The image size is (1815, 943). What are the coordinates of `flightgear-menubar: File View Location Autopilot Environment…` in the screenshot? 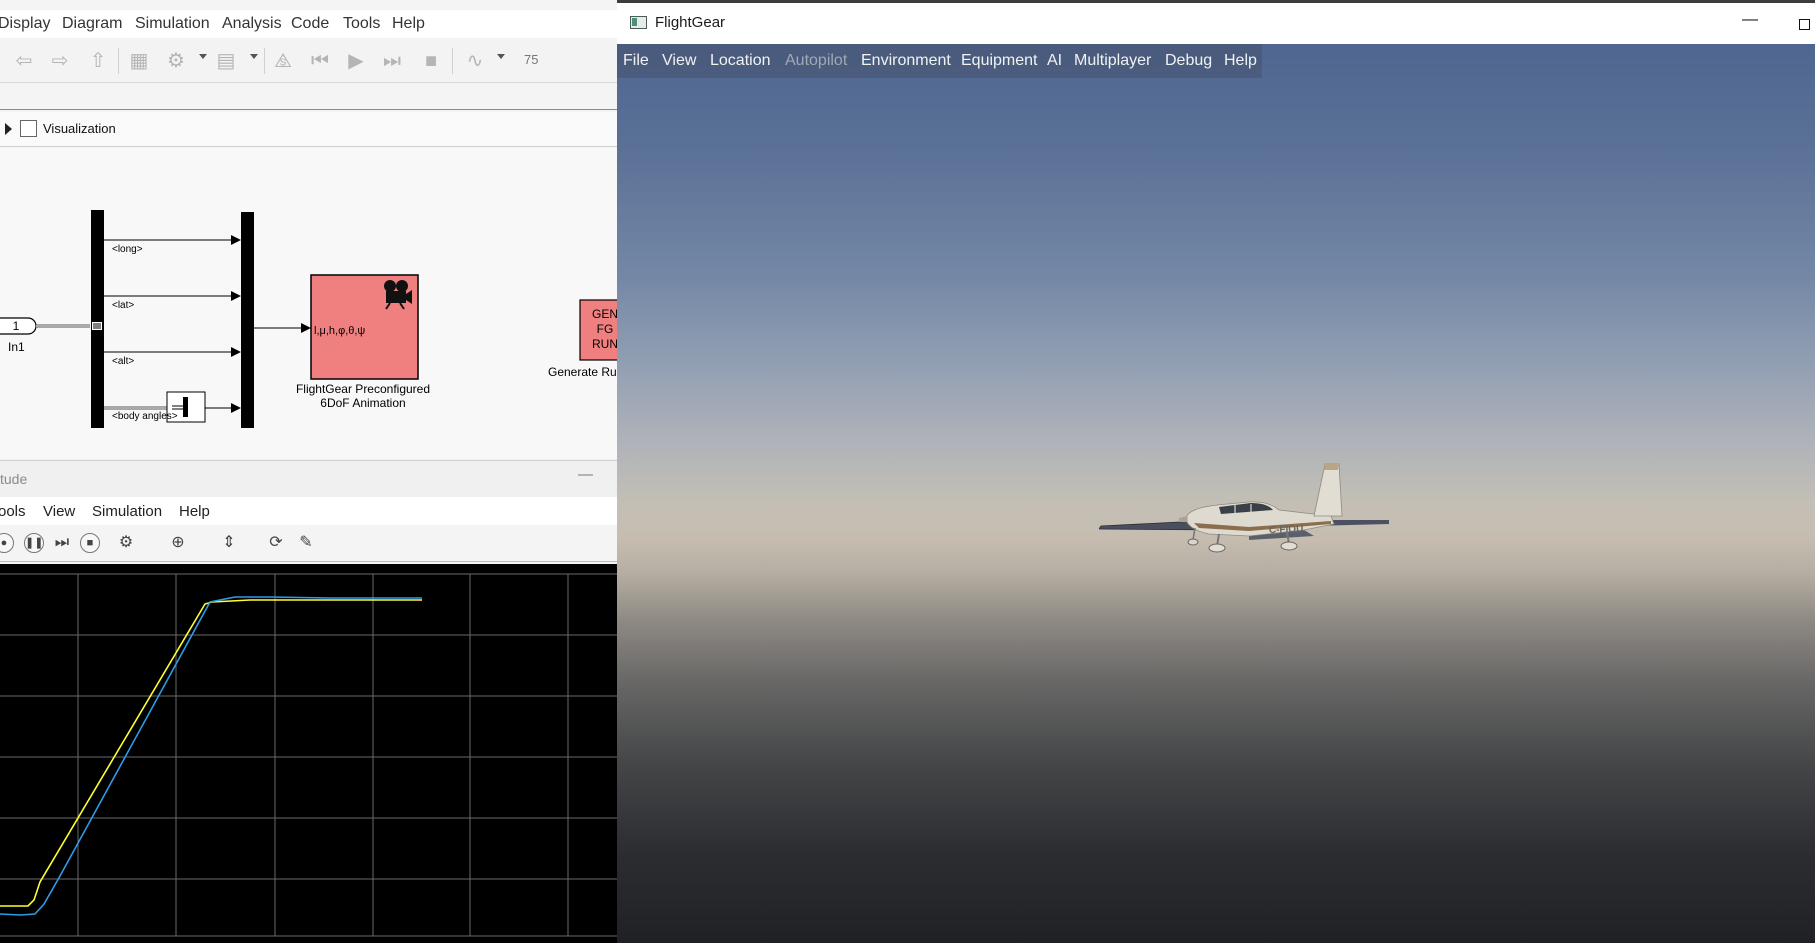 It's located at (939, 61).